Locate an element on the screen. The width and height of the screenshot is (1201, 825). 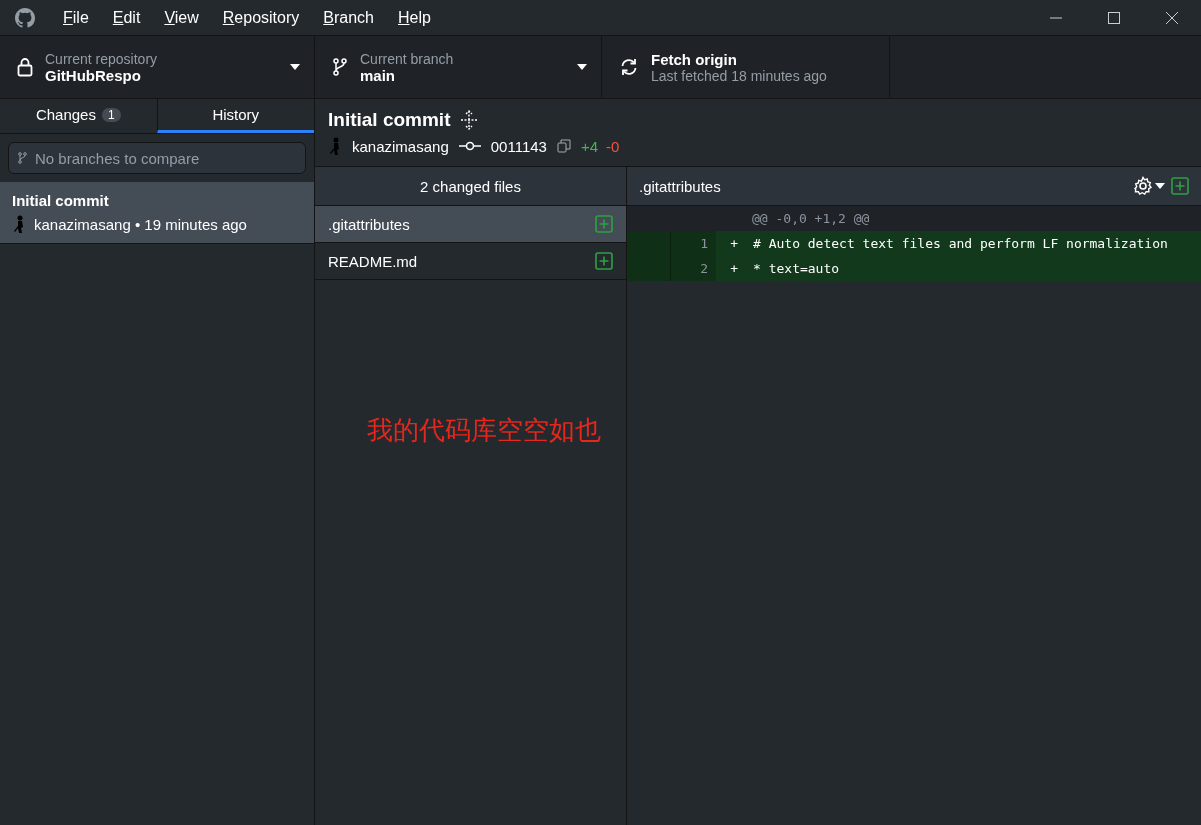
branch-icon is located at coordinates (340, 67).